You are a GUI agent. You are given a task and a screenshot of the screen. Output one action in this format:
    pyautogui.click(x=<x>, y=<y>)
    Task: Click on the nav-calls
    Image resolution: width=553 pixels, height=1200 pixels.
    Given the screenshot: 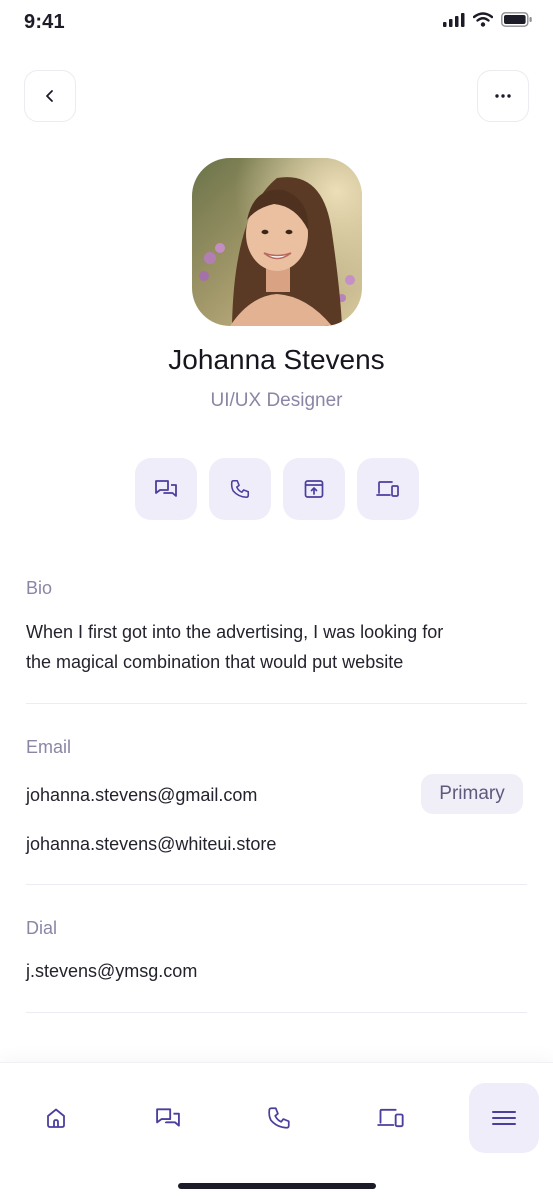 What is the action you would take?
    pyautogui.click(x=279, y=1118)
    